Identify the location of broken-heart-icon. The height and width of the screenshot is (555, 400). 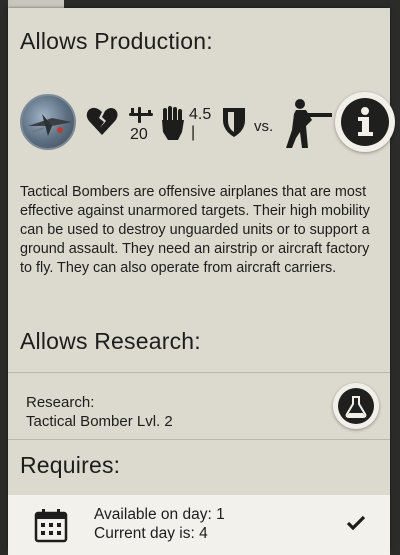
(102, 123).